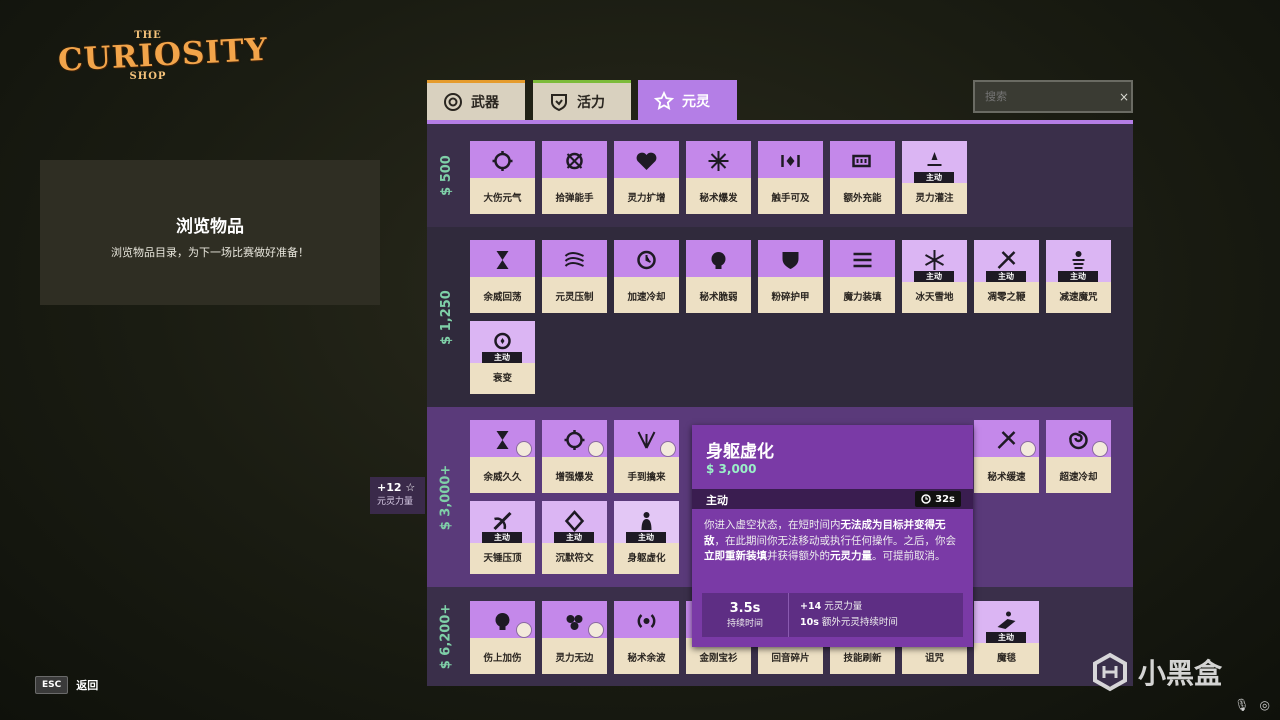 Image resolution: width=1280 pixels, height=720 pixels. Describe the element at coordinates (395, 502) in the screenshot. I see `bonus-label: 元灵力量` at that location.